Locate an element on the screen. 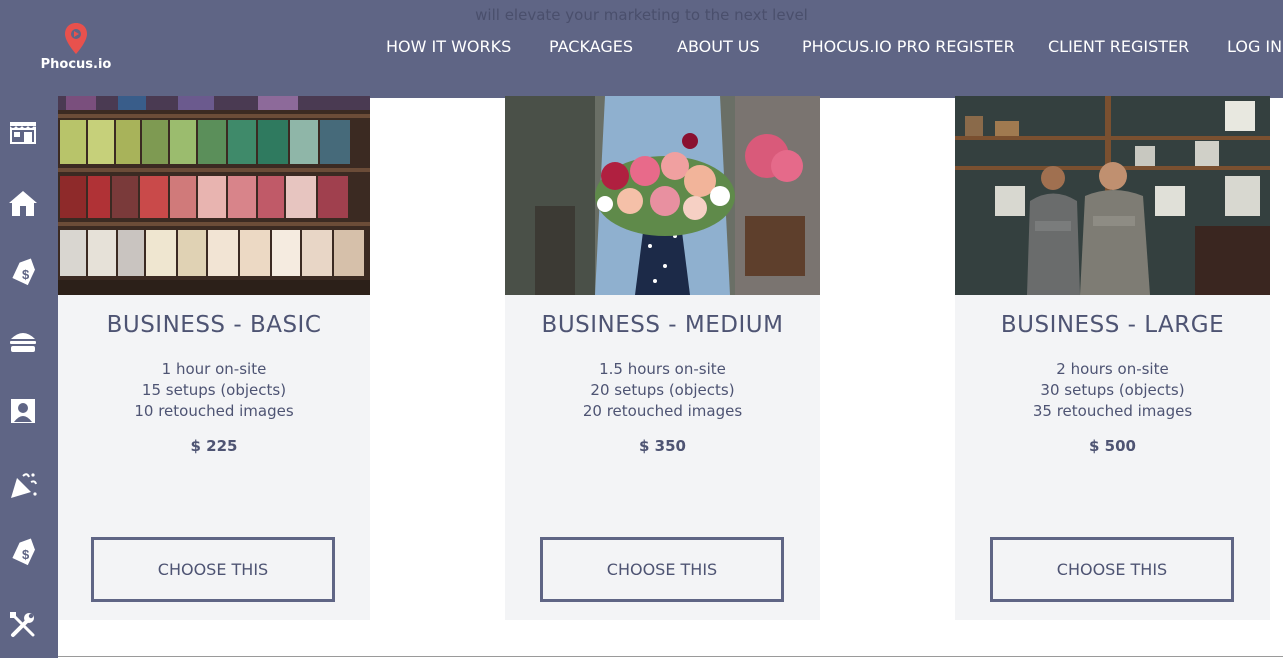  feature-item: 2 hours on-site is located at coordinates (1112, 369).